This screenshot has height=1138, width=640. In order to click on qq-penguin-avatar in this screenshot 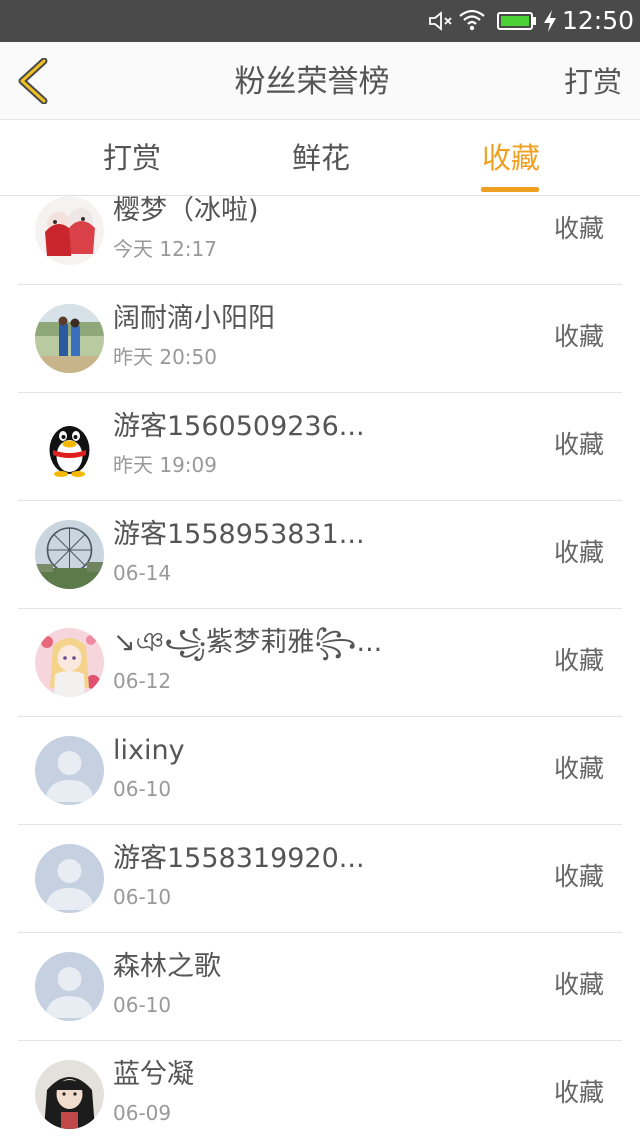, I will do `click(69, 446)`.